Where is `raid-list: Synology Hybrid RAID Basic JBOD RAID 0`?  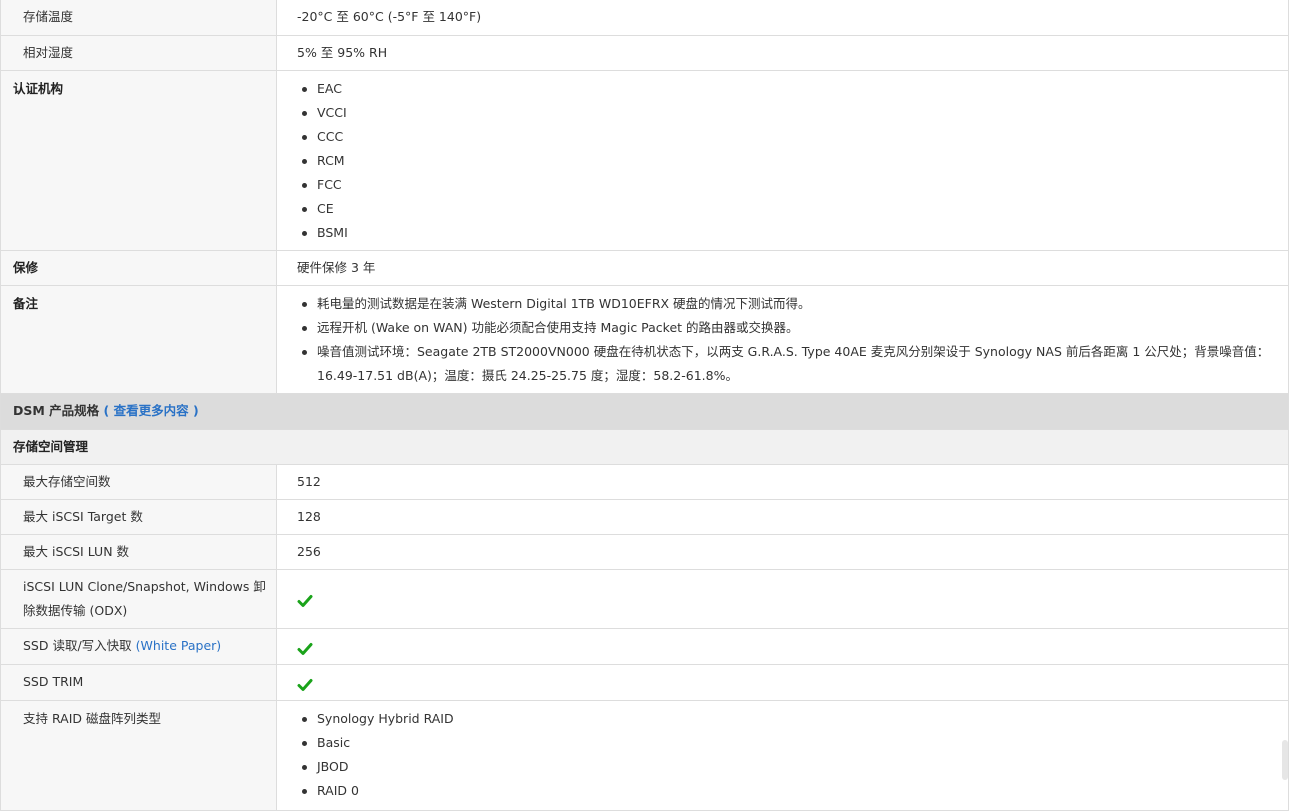 raid-list: Synology Hybrid RAID Basic JBOD RAID 0 is located at coordinates (787, 755).